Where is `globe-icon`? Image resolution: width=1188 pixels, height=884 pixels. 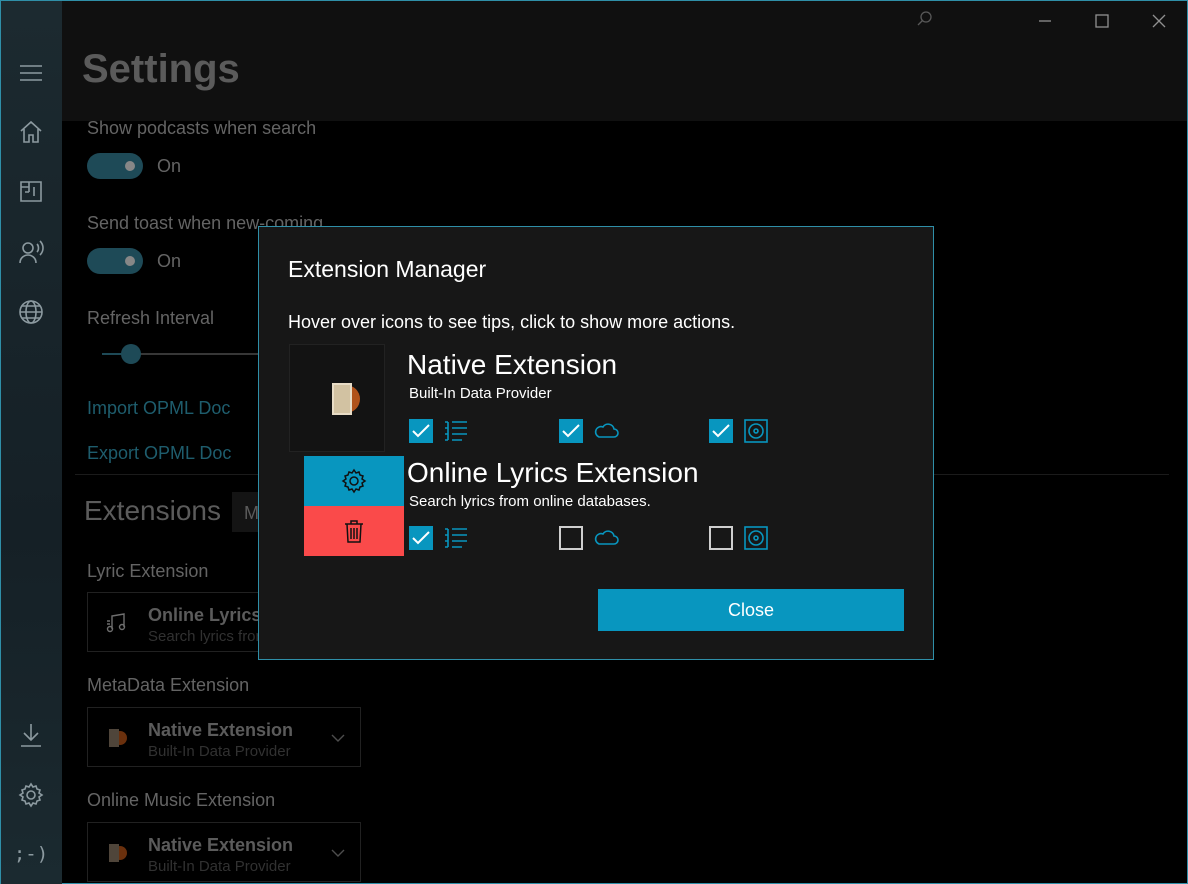
globe-icon is located at coordinates (31, 312).